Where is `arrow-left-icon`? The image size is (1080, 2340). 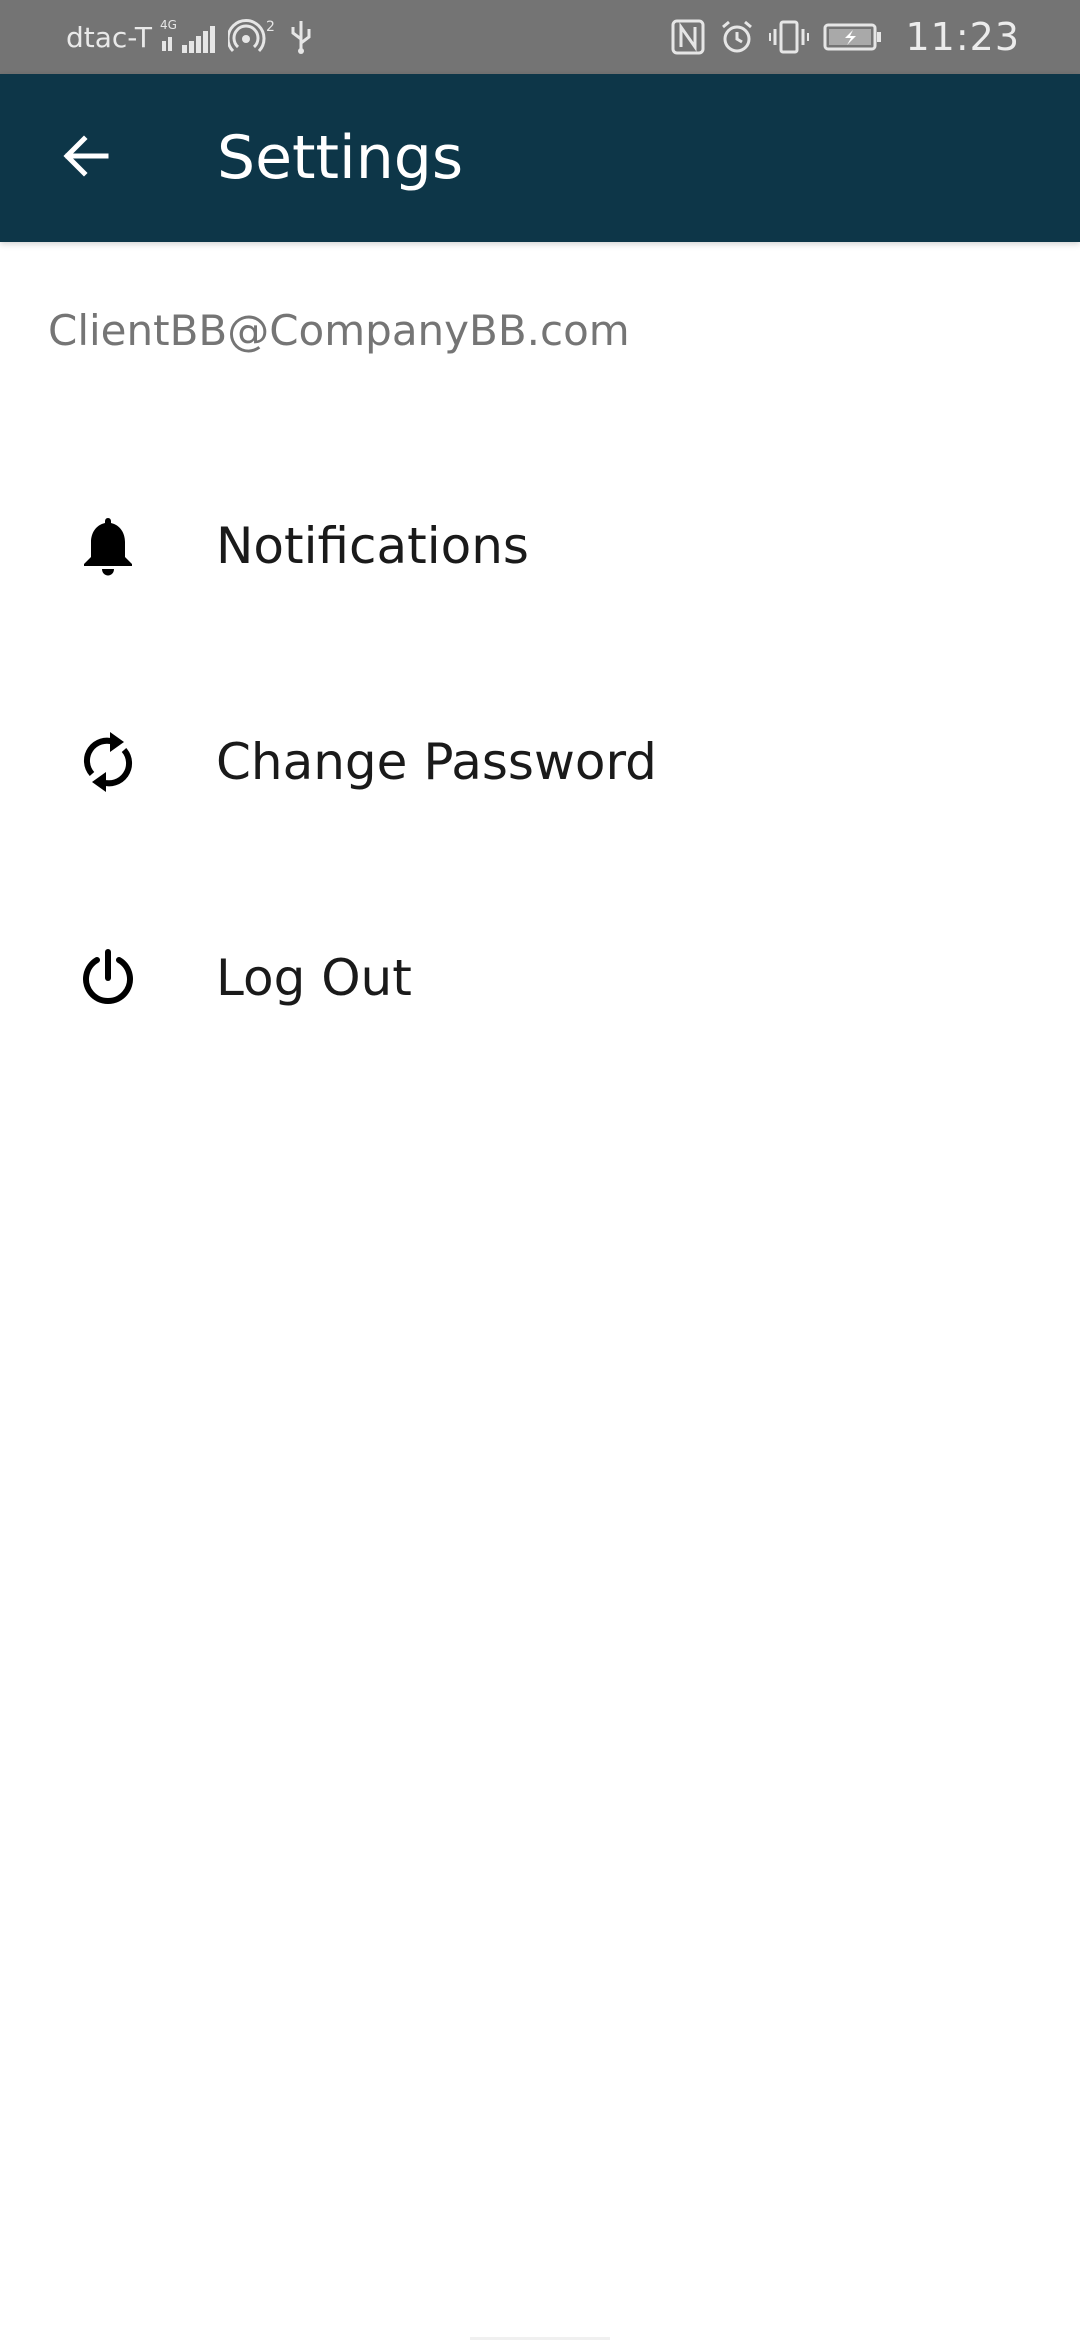 arrow-left-icon is located at coordinates (86, 158).